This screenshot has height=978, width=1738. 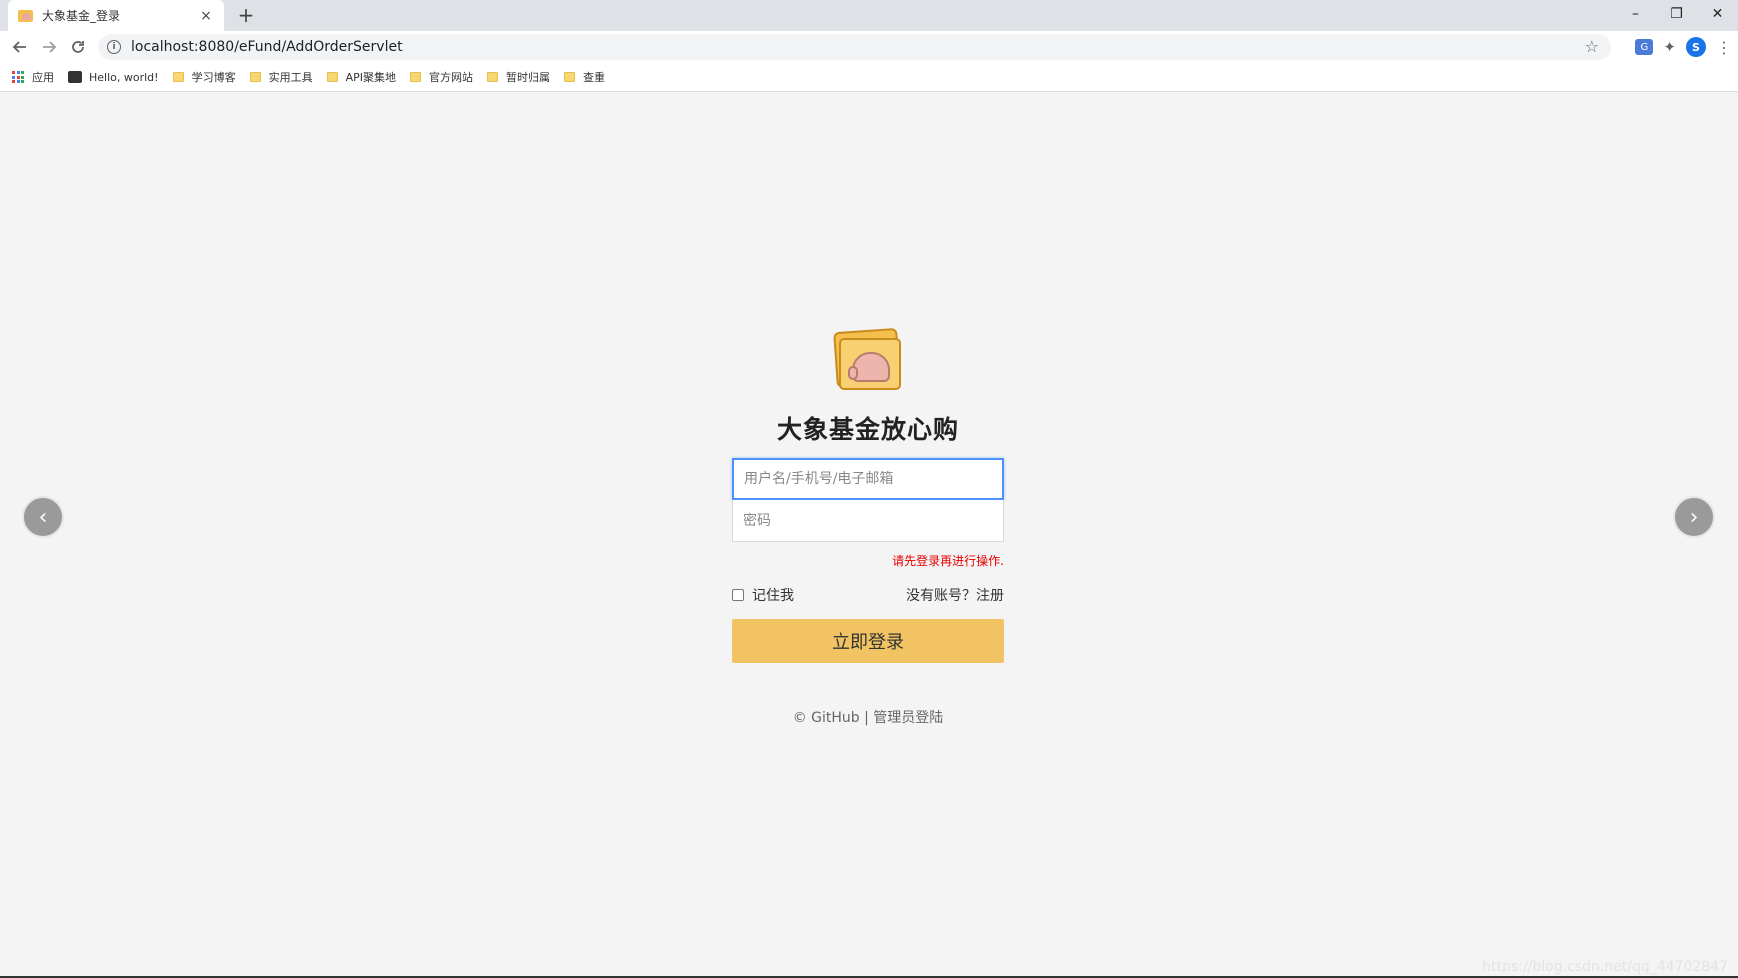 I want to click on extensions-area: G ✦ S ⋮, so click(x=1686, y=47).